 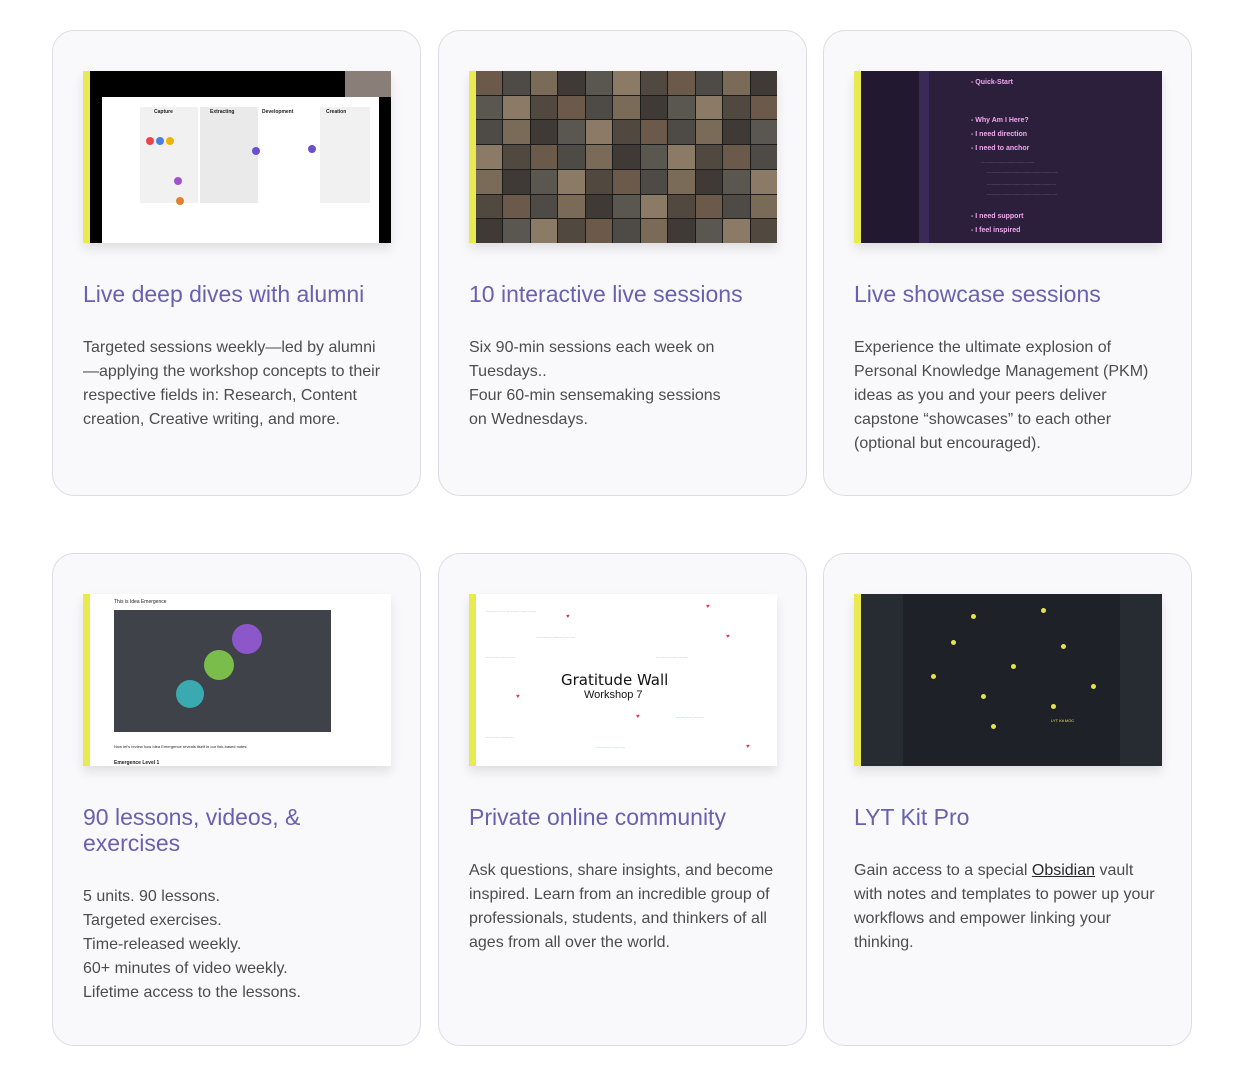 What do you see at coordinates (368, 84) in the screenshot?
I see `presenter-video-thumbnail` at bounding box center [368, 84].